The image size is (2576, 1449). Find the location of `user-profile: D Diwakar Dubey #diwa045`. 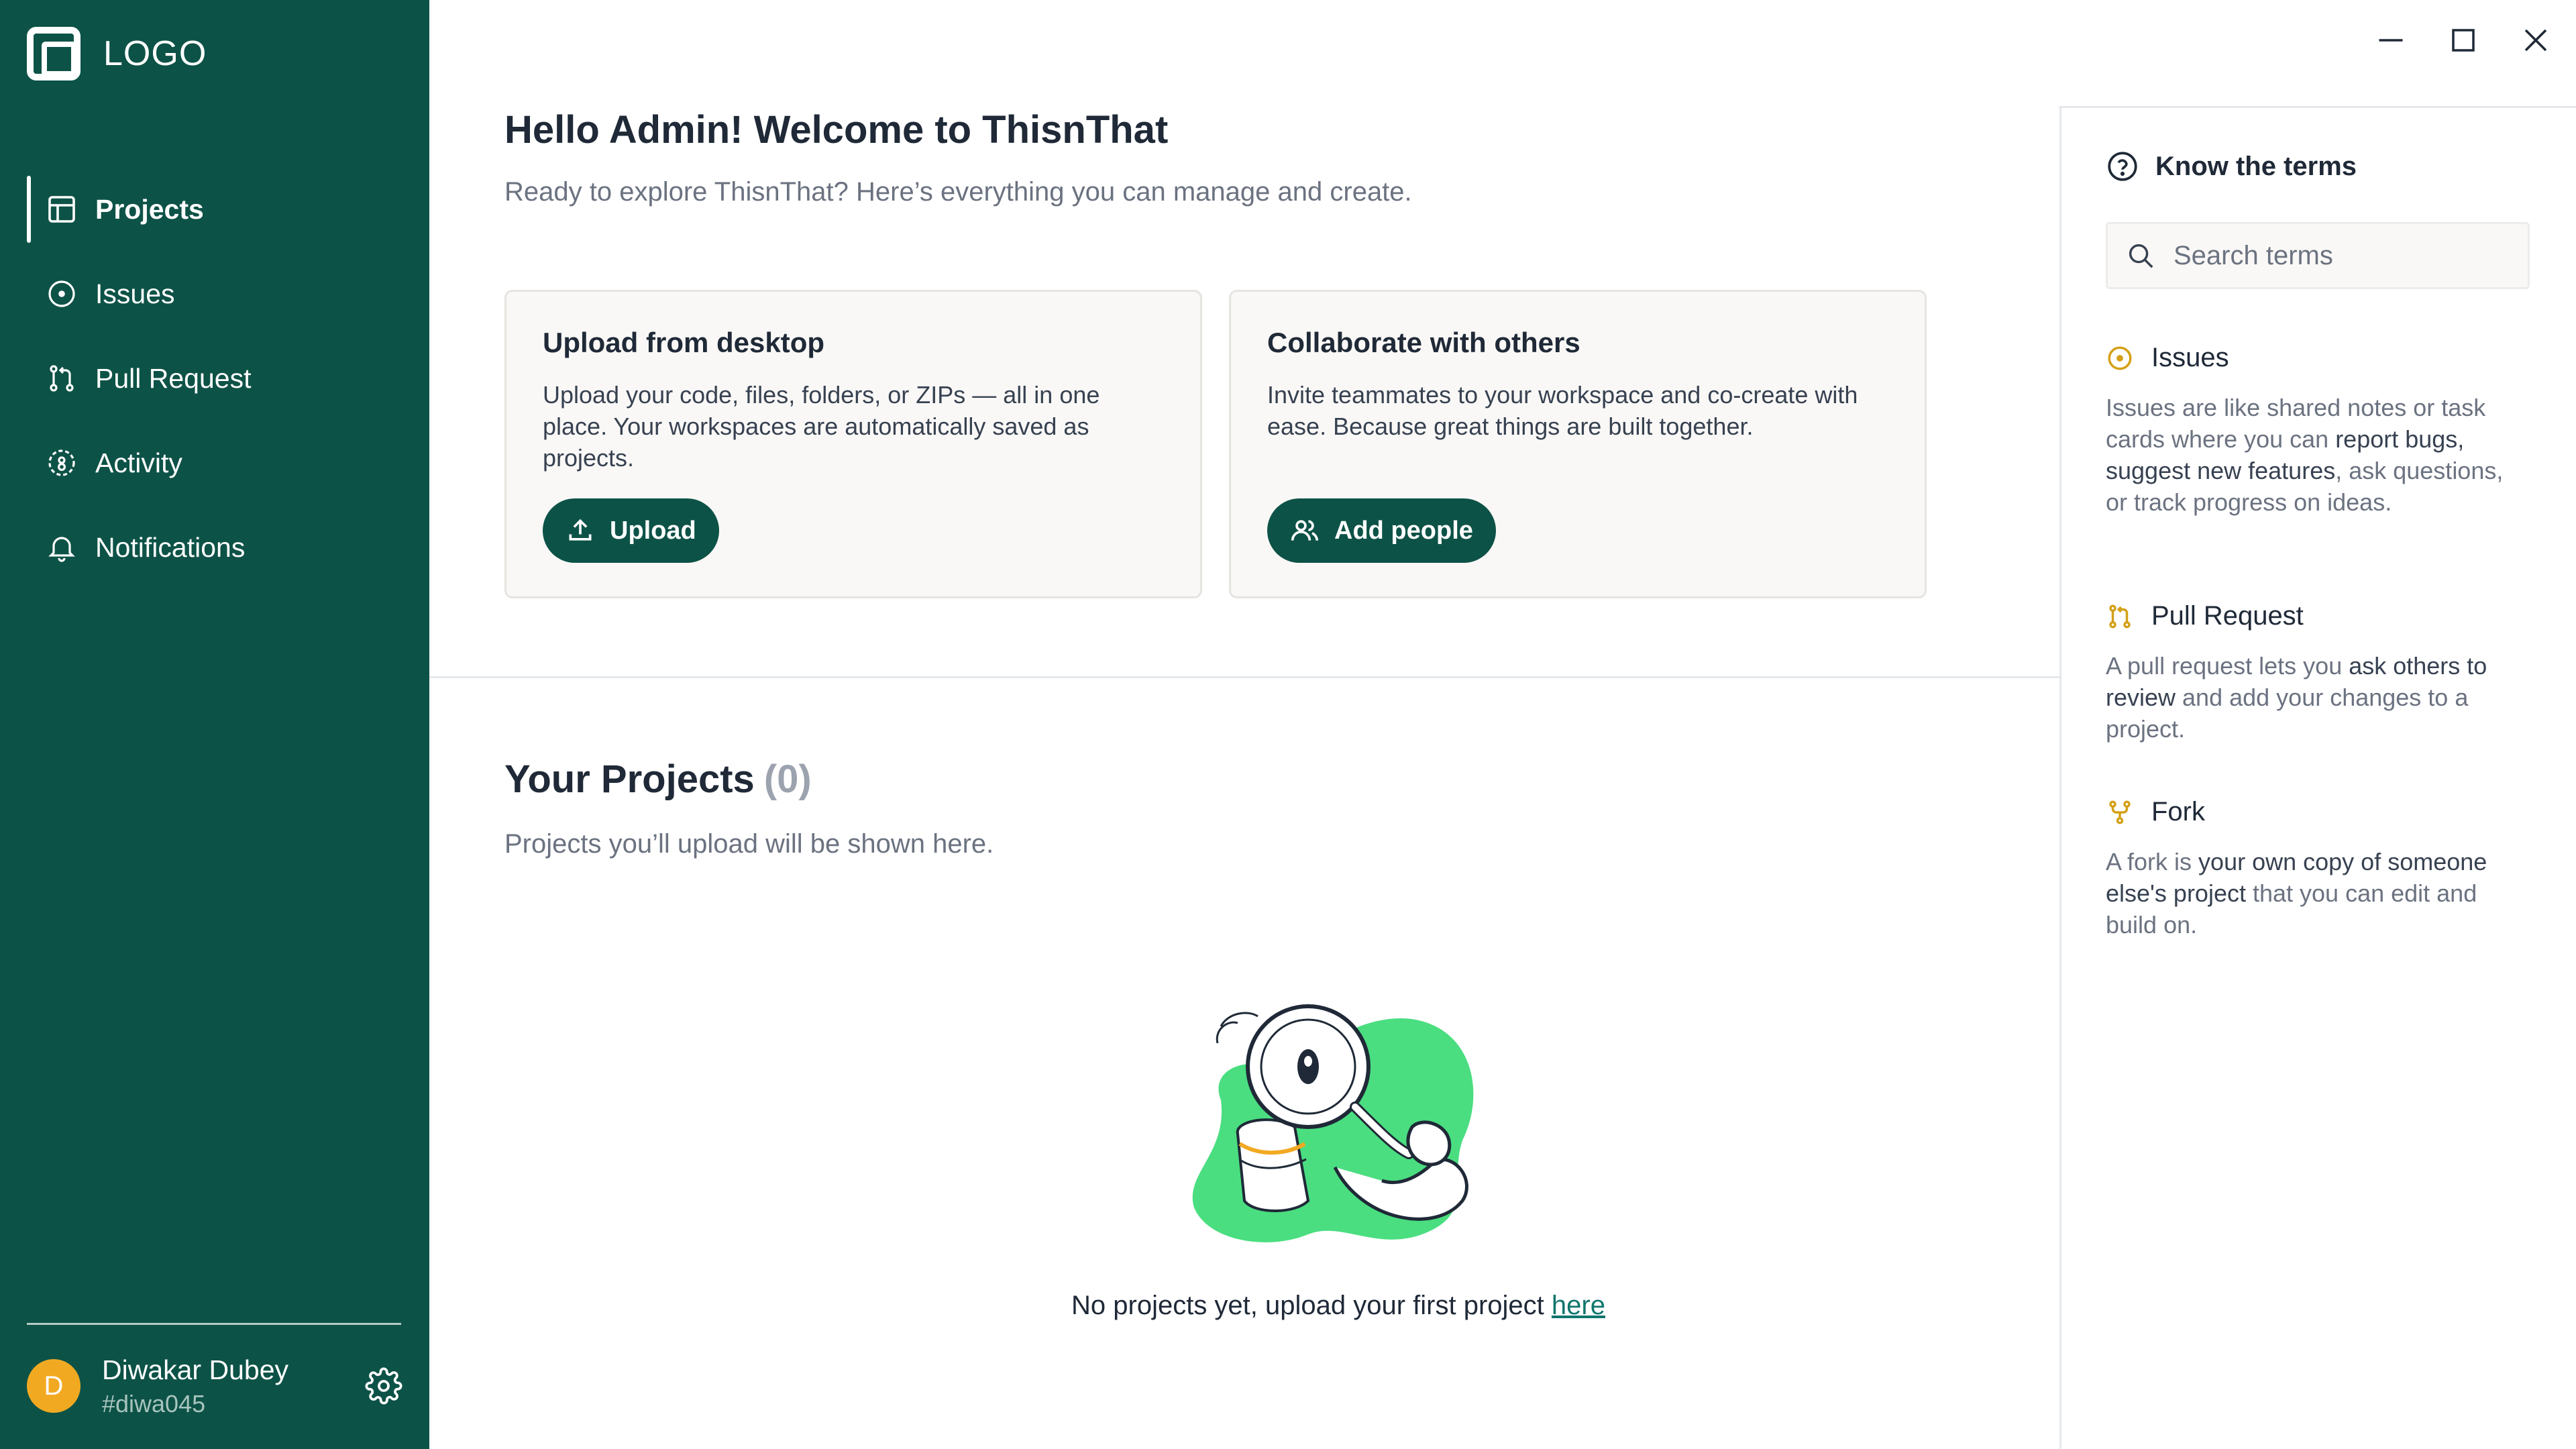

user-profile: D Diwakar Dubey #diwa045 is located at coordinates (214, 1385).